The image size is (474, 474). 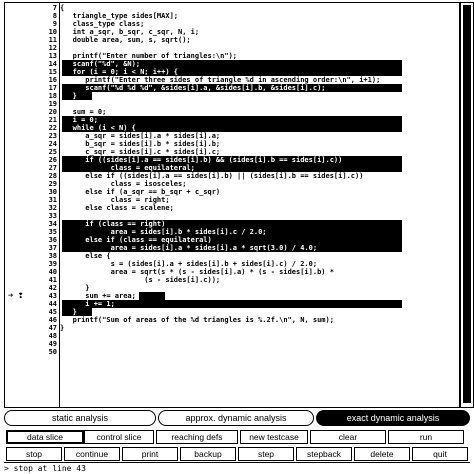 What do you see at coordinates (135, 240) in the screenshot?
I see `code-line: else if (class == equilateral)` at bounding box center [135, 240].